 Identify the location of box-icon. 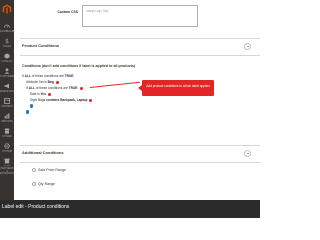
(7, 161).